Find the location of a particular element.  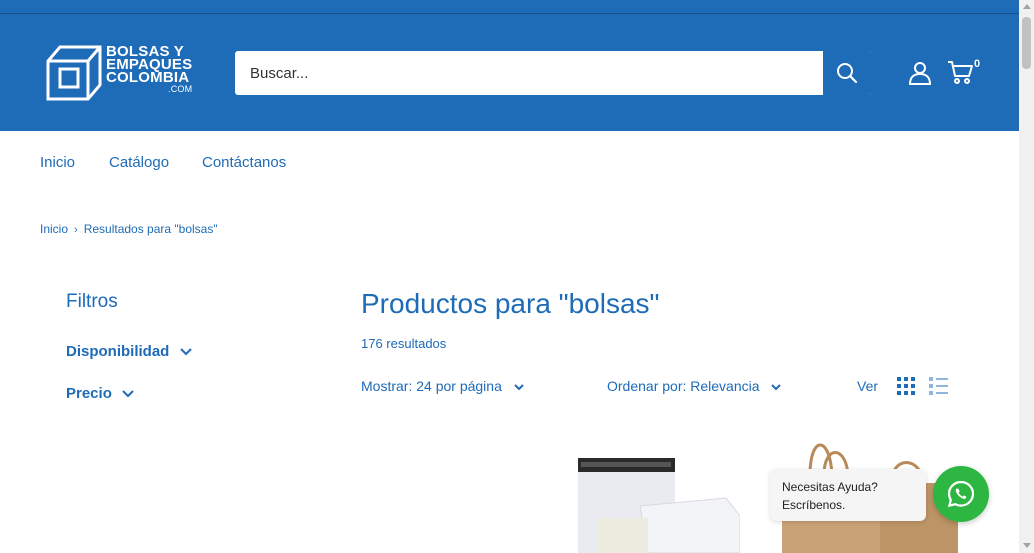

scroll-up-arrow-icon is located at coordinates (1027, 6).